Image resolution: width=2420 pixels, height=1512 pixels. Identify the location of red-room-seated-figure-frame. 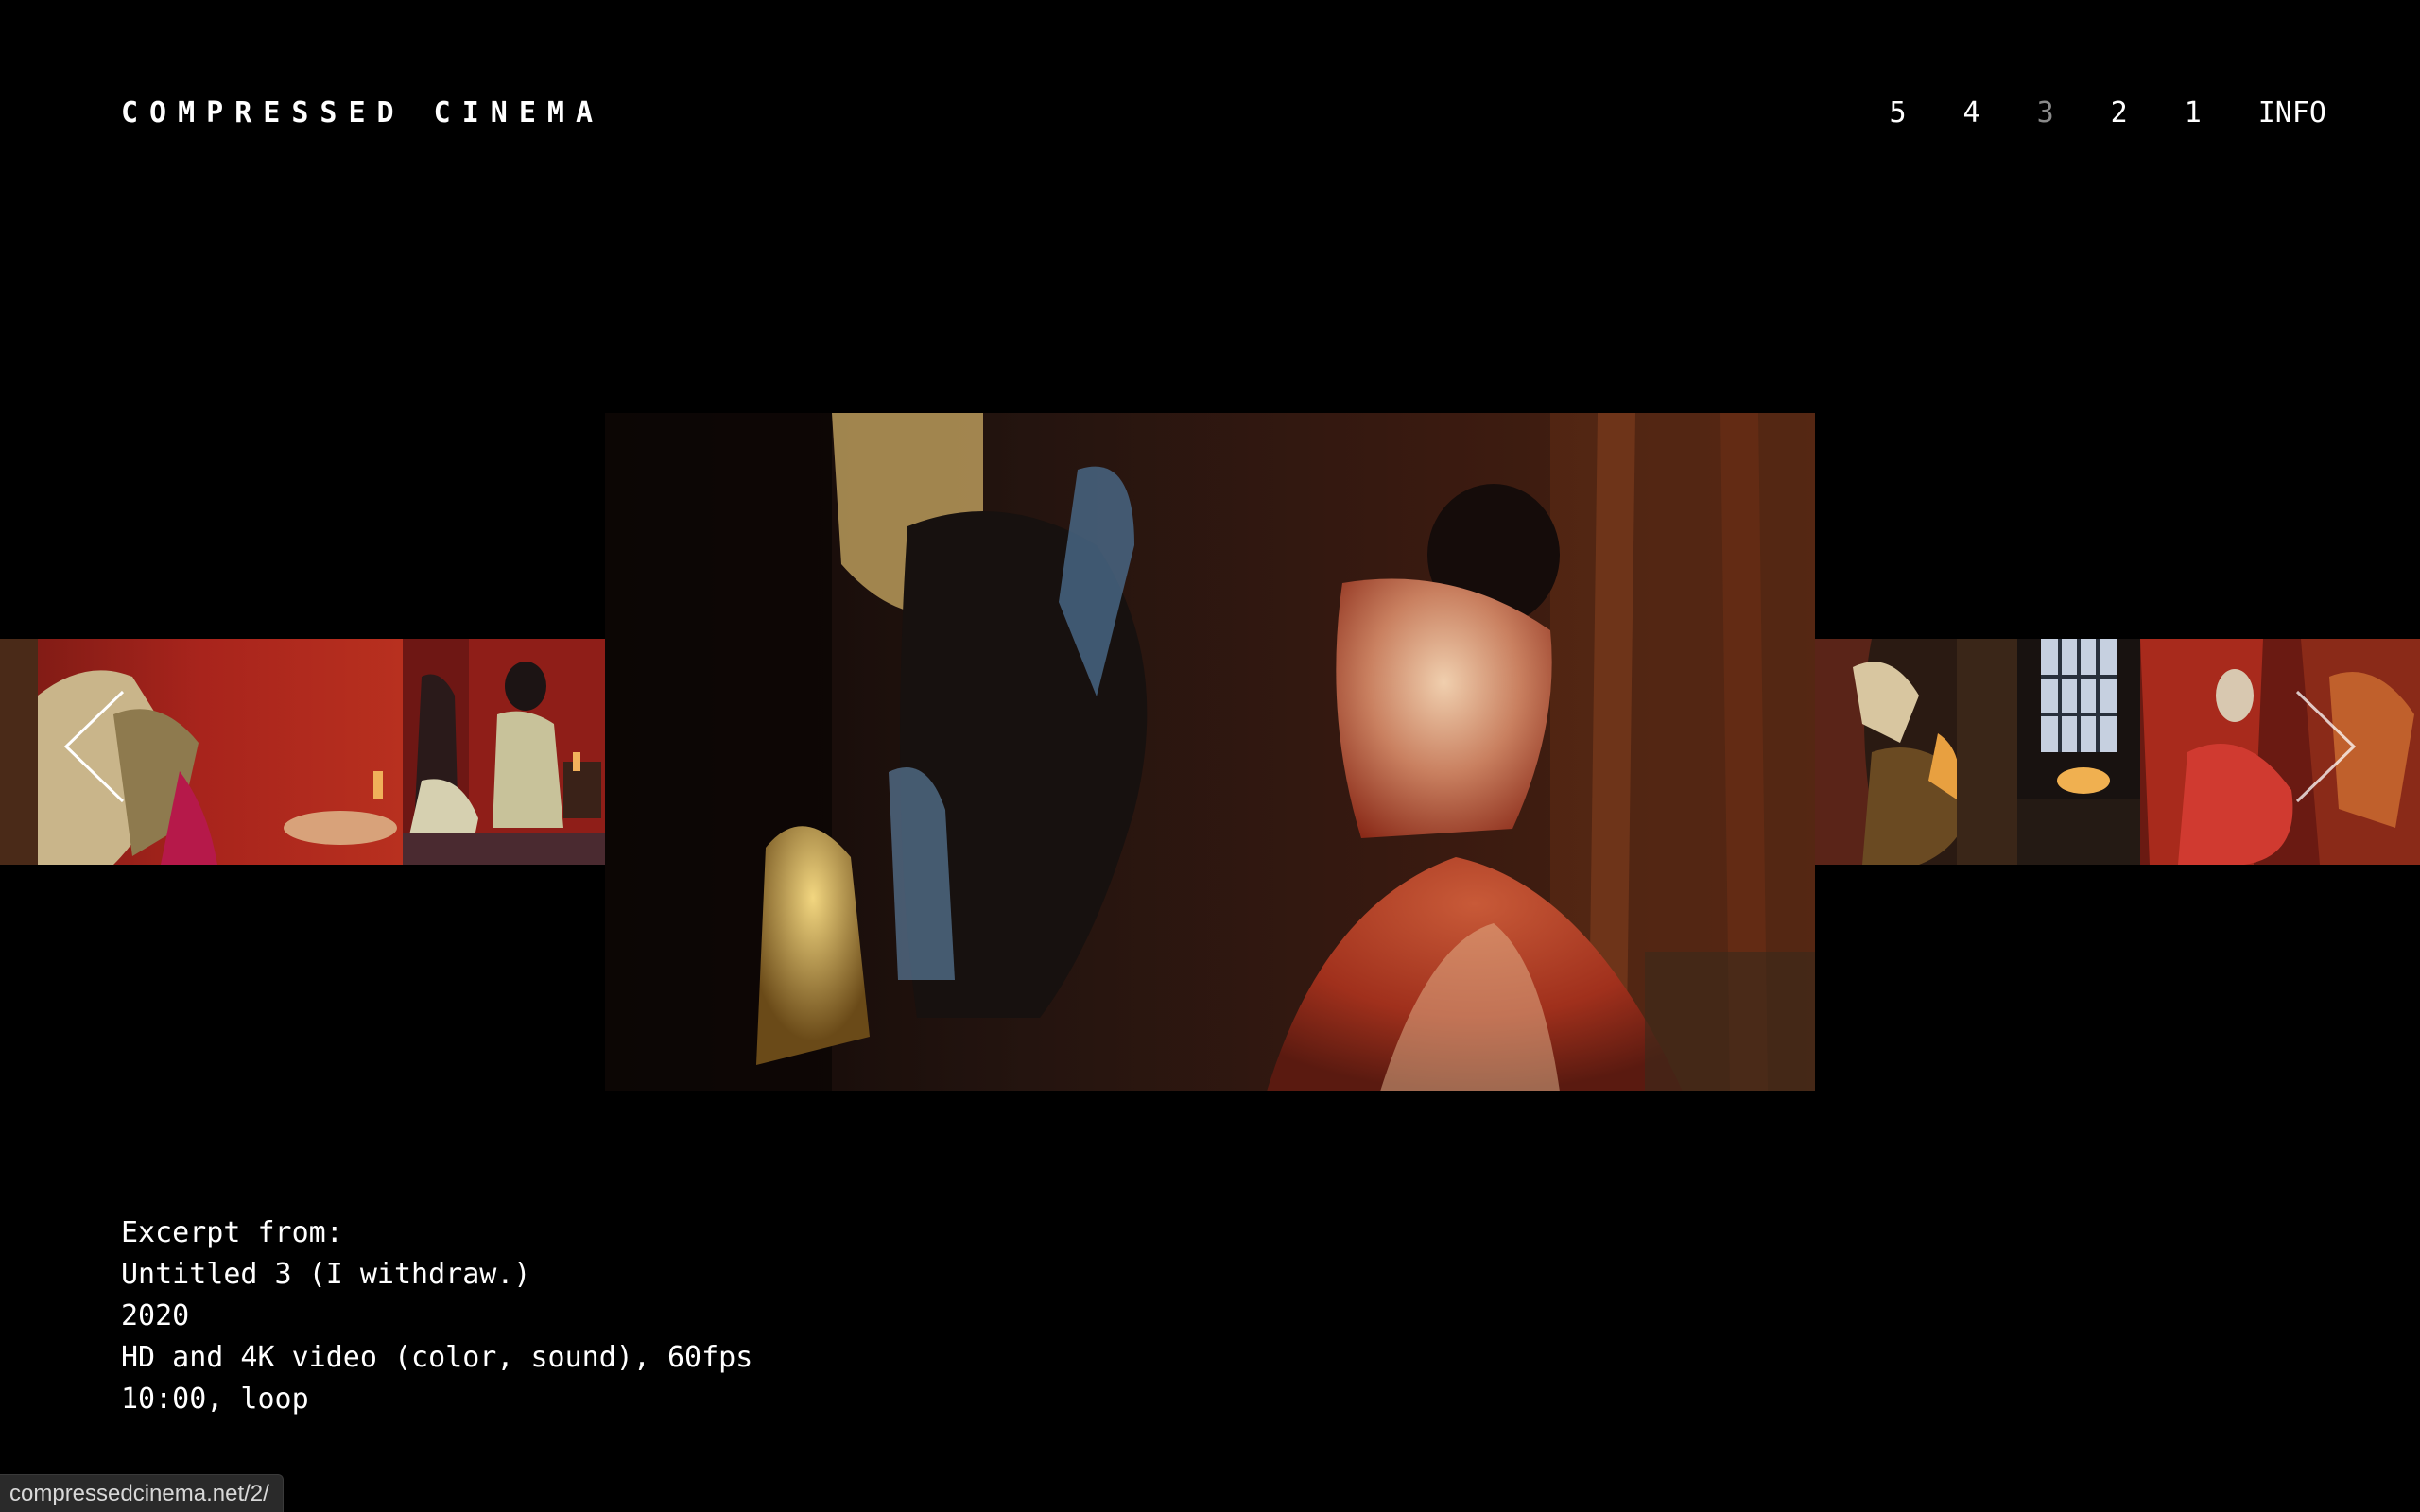
(504, 752).